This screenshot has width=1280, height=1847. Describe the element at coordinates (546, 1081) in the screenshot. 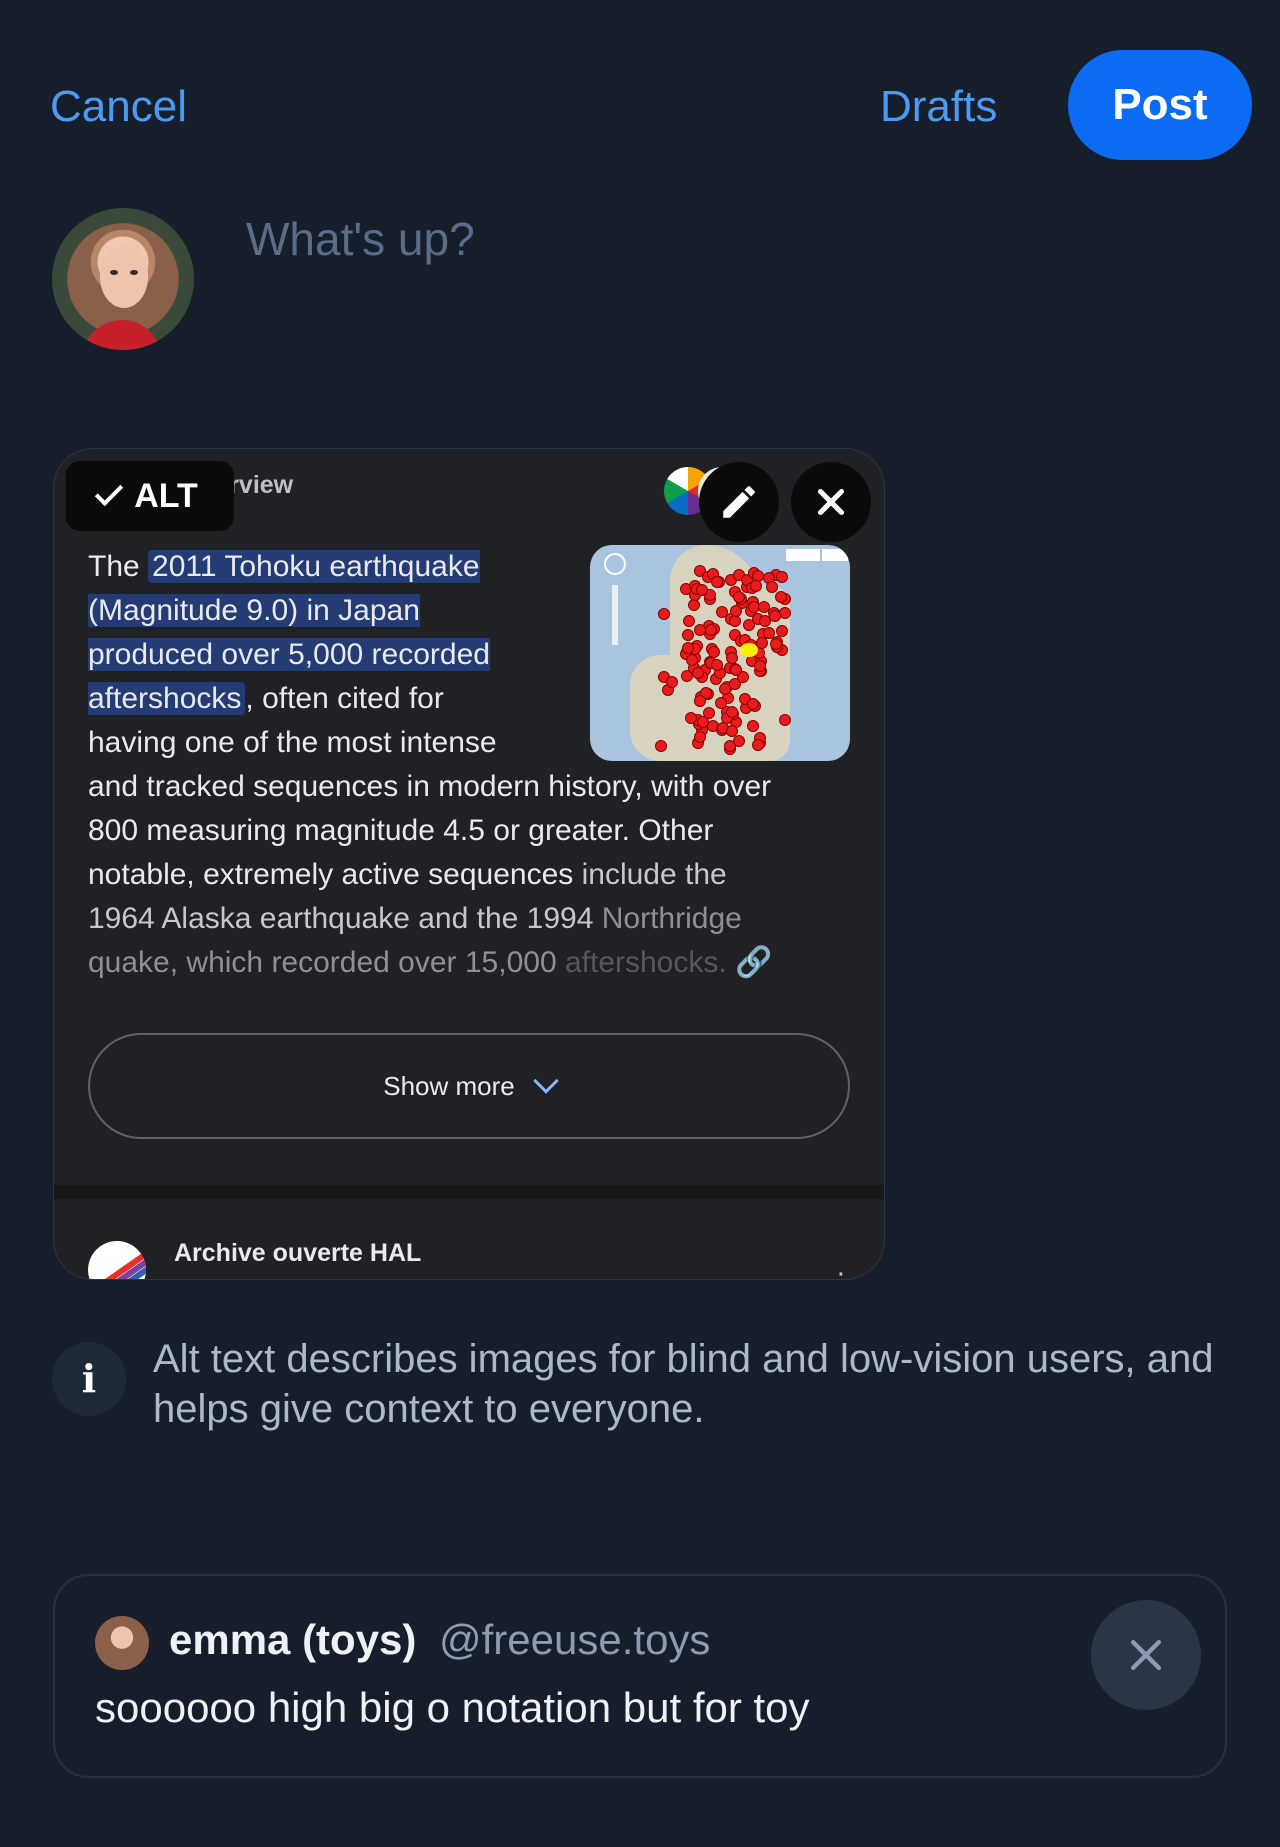

I see `chevron-down-icon` at that location.